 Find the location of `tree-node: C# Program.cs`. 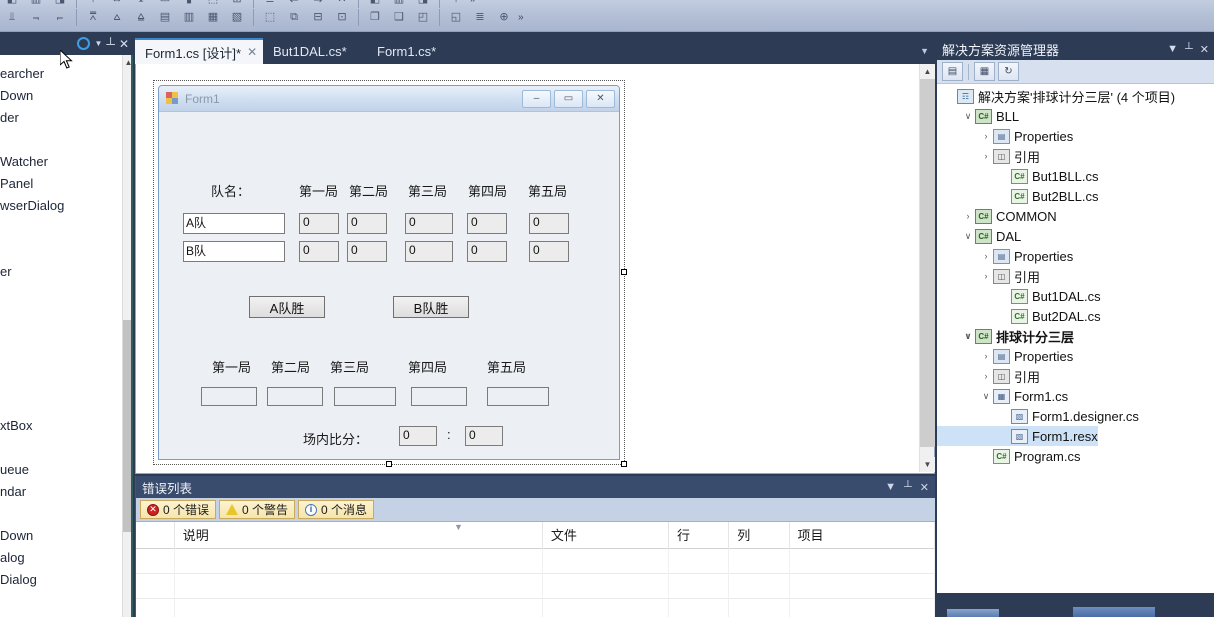

tree-node: C# Program.cs is located at coordinates (1008, 456).